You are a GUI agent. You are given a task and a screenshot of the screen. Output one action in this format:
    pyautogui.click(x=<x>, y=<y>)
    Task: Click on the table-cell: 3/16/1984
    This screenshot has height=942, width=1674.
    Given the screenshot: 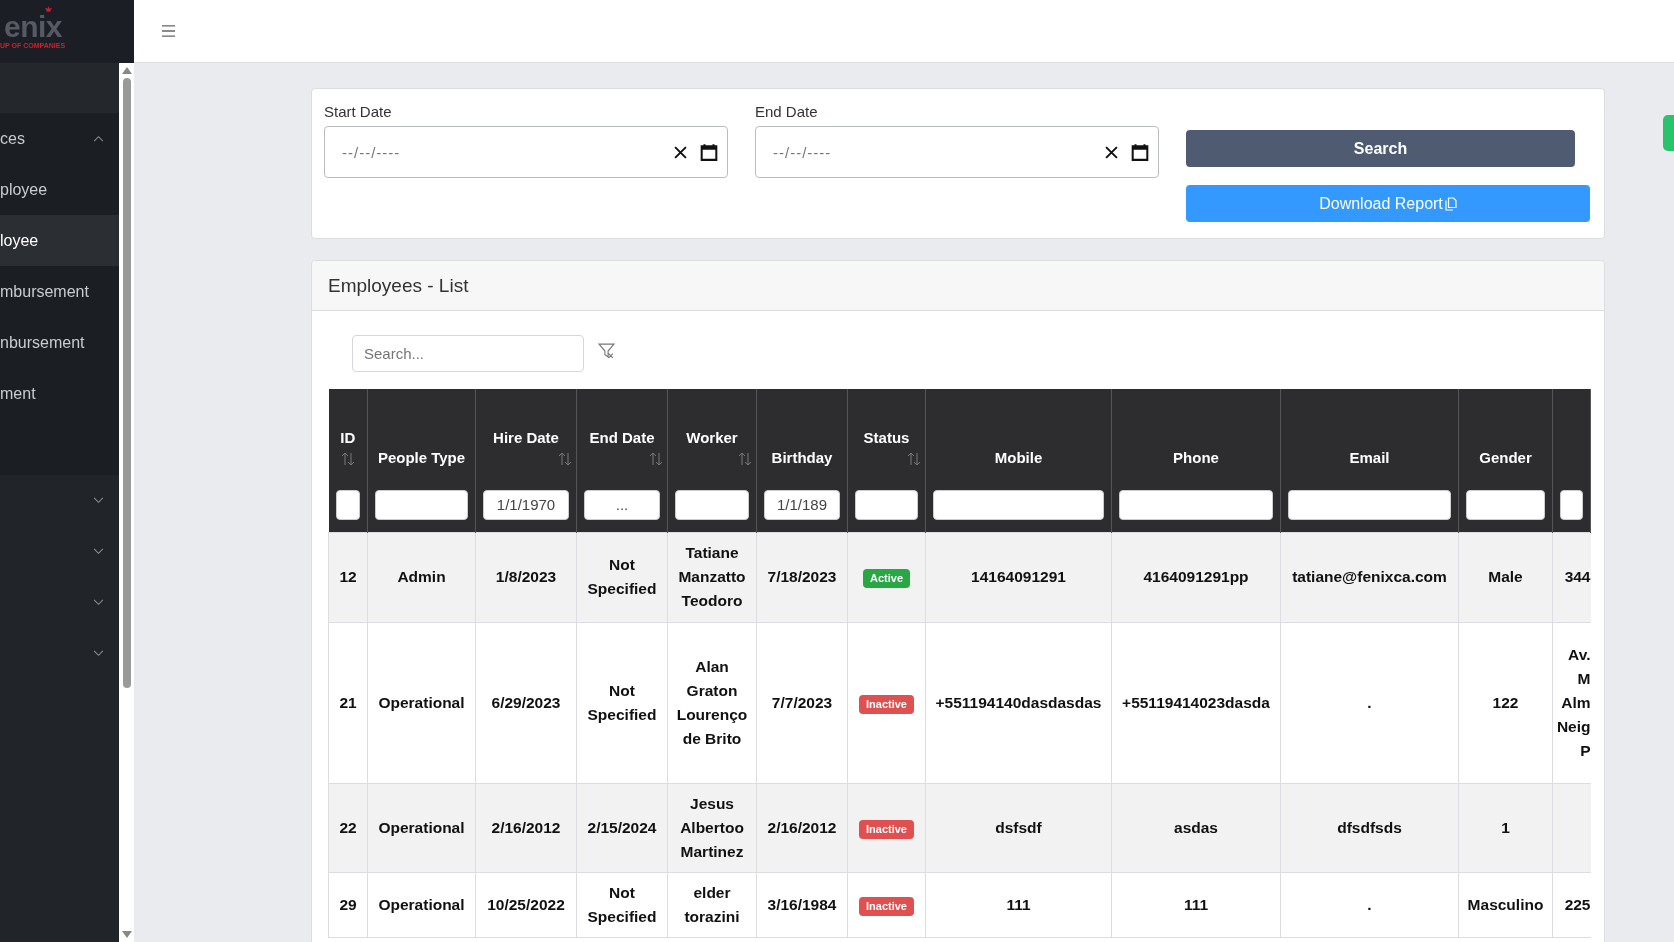 What is the action you would take?
    pyautogui.click(x=802, y=904)
    